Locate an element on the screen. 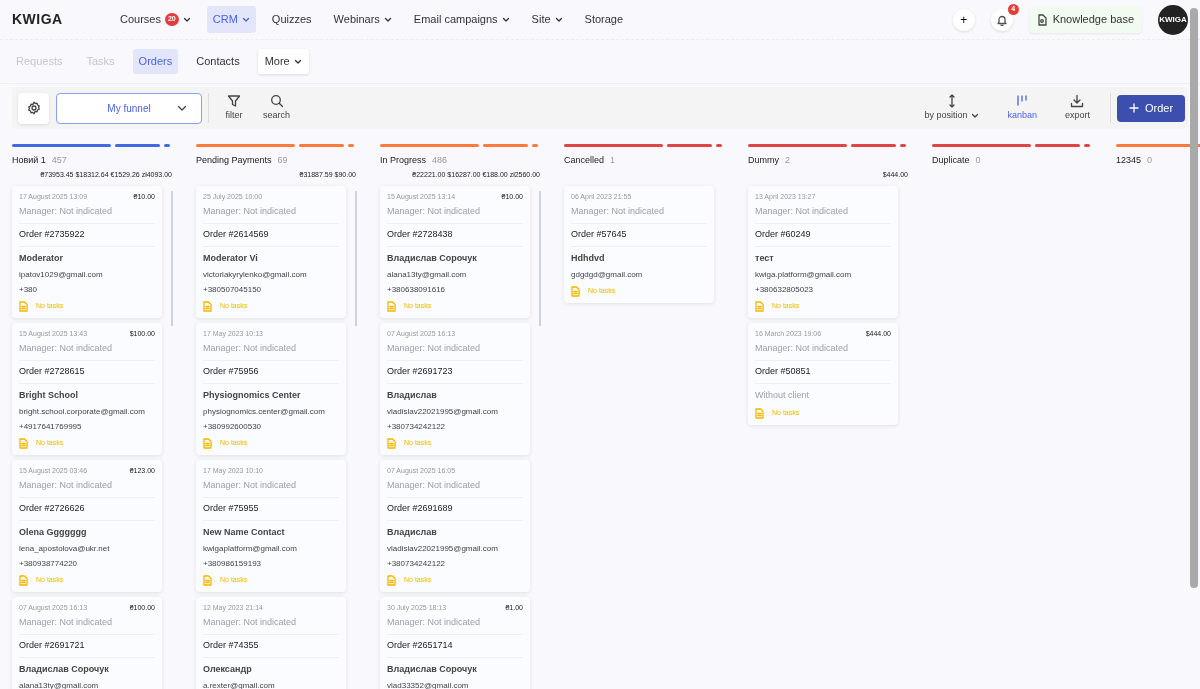  column-title: Новий 1 is located at coordinates (29, 160).